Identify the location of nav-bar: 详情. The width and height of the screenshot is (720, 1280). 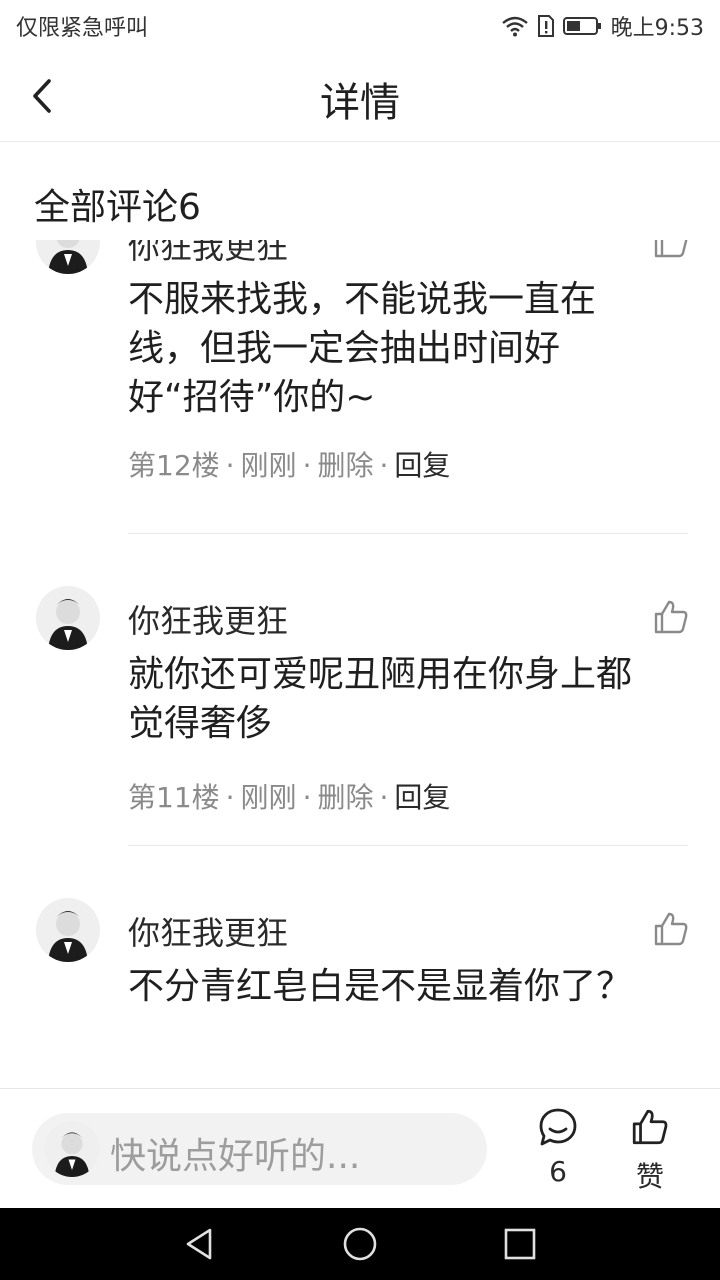
(360, 96).